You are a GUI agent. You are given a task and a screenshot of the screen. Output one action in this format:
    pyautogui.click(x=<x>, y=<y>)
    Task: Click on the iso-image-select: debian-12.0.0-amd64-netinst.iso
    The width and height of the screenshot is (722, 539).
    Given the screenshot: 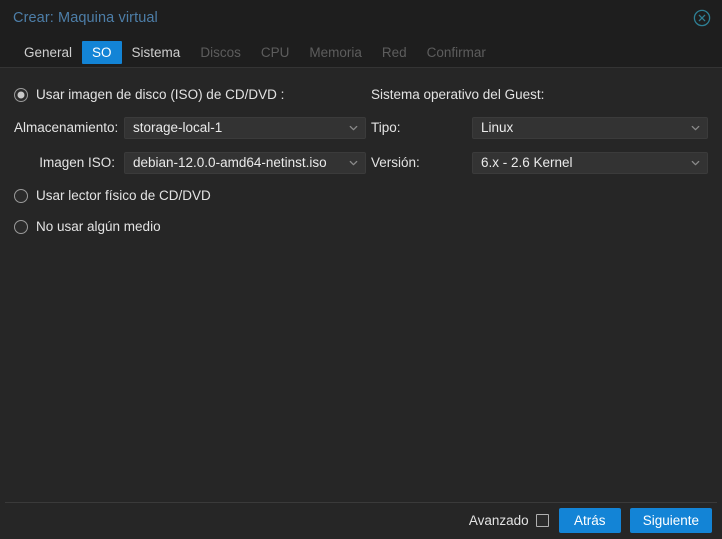 What is the action you would take?
    pyautogui.click(x=245, y=162)
    